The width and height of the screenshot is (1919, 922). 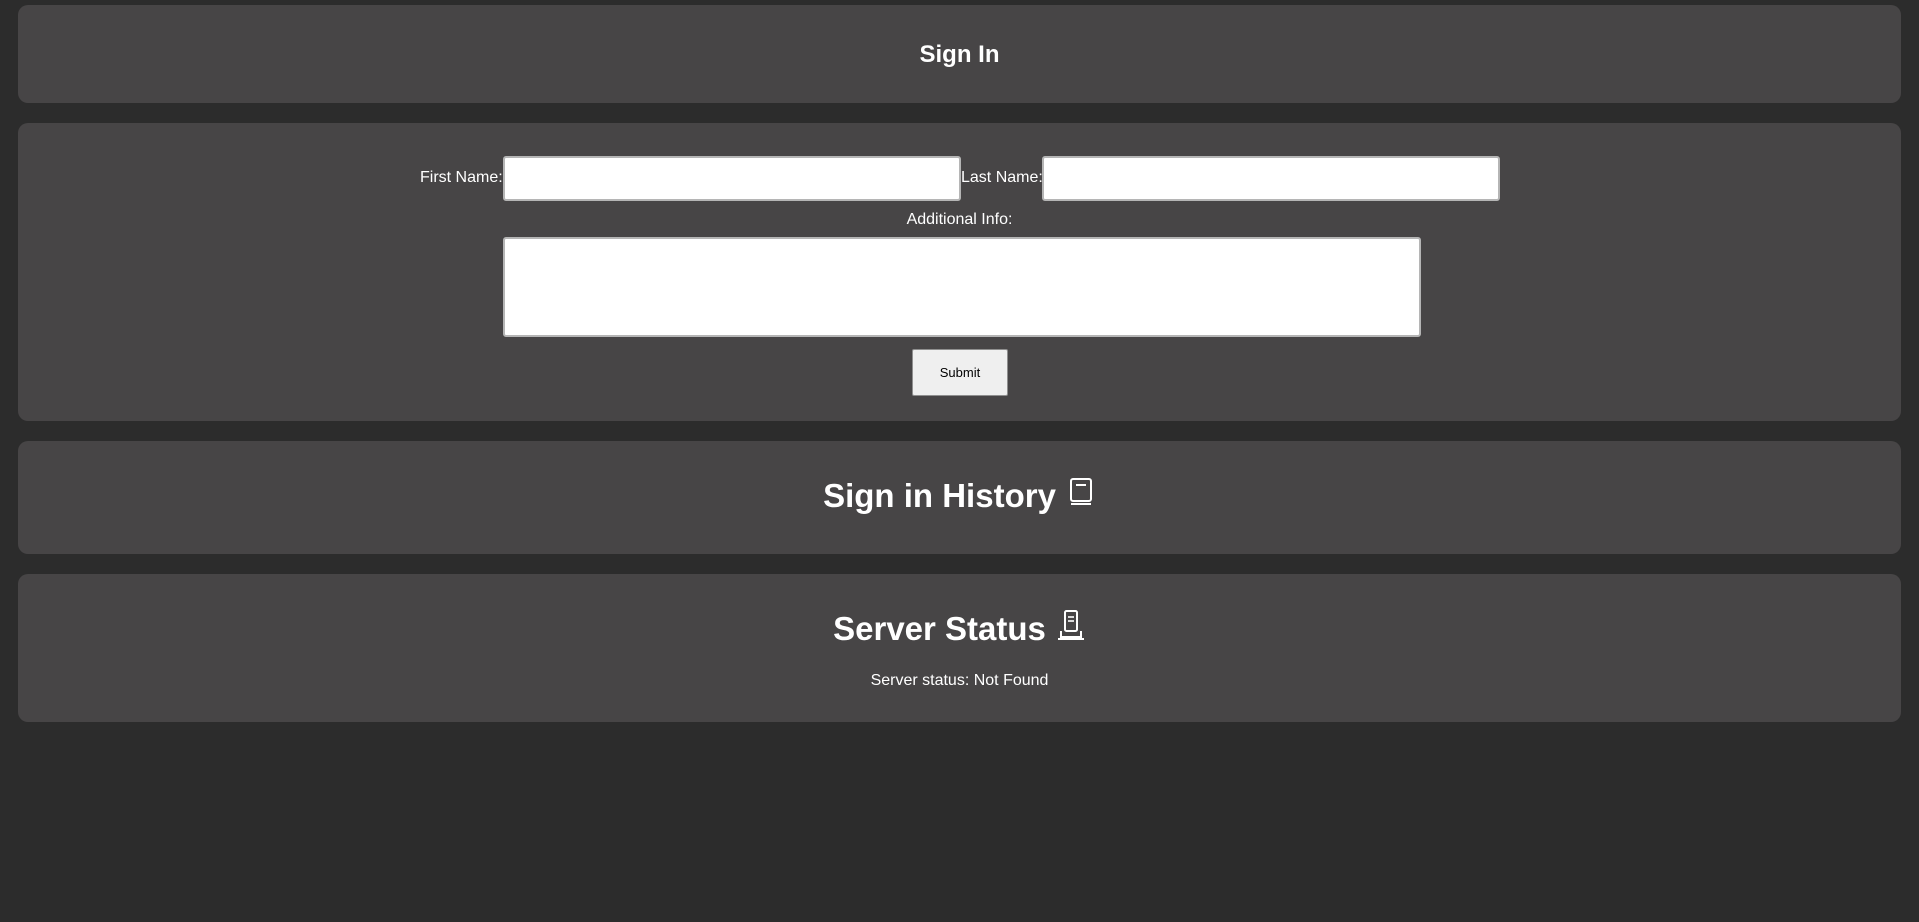 I want to click on last-name-input, so click(x=1271, y=178).